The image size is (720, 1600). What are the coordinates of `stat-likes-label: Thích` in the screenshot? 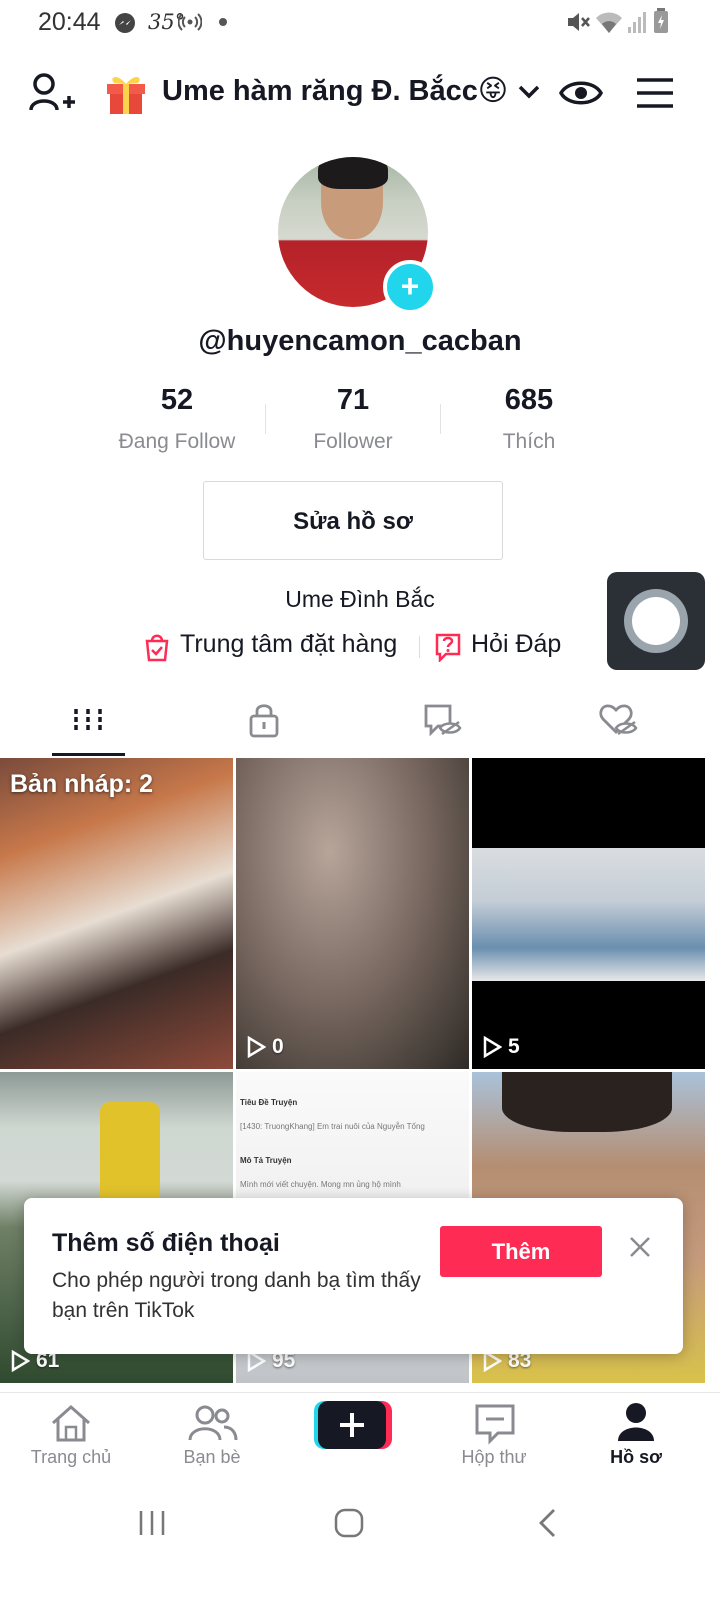 It's located at (529, 441).